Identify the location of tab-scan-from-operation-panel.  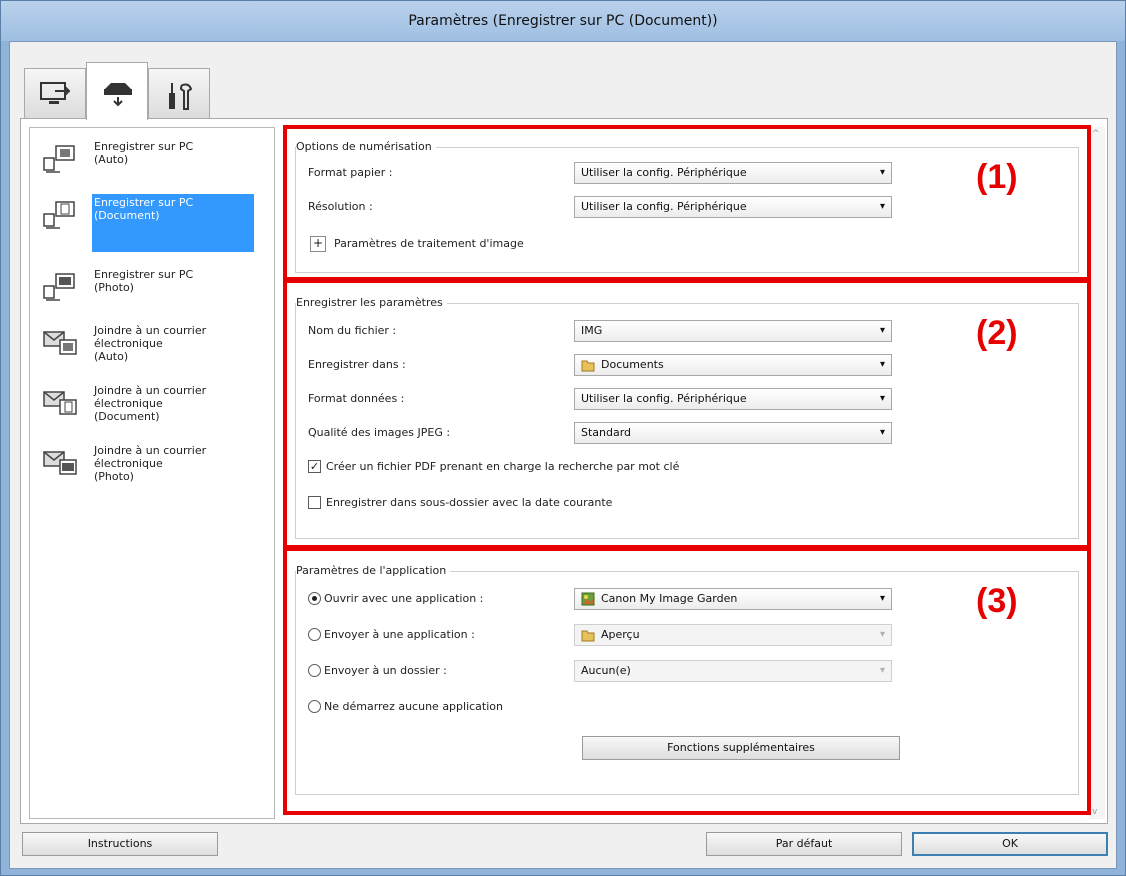
(117, 91).